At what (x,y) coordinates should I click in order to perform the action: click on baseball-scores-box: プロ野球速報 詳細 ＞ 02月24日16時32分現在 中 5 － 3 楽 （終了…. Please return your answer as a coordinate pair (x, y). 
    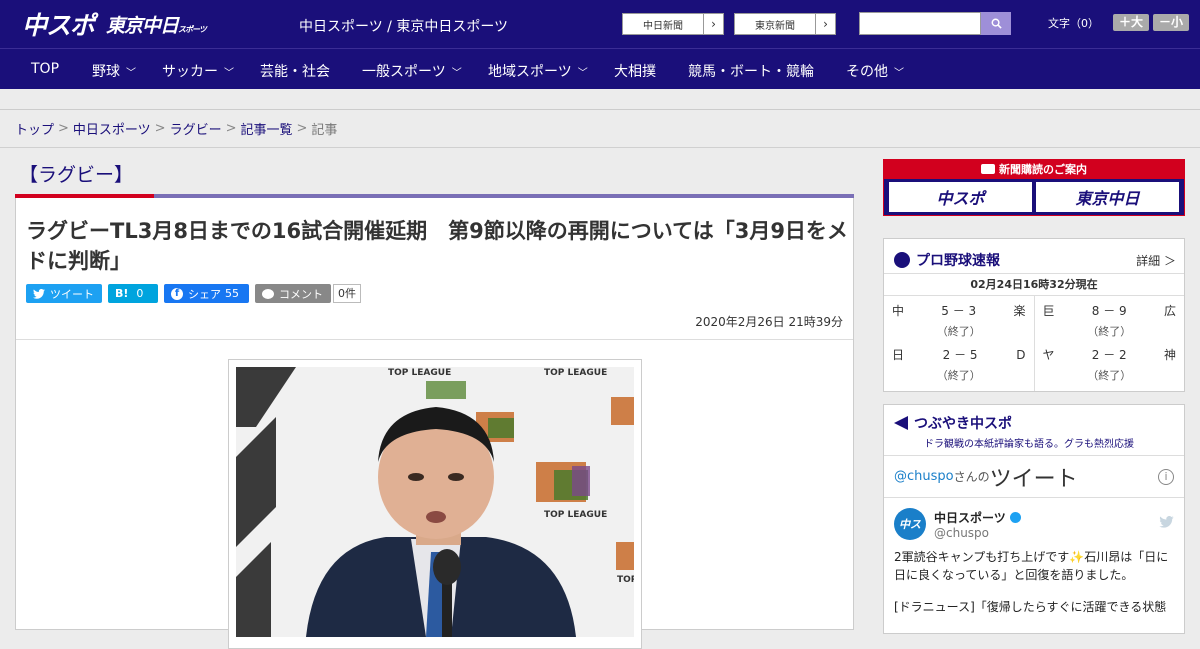
    Looking at the image, I should click on (1034, 315).